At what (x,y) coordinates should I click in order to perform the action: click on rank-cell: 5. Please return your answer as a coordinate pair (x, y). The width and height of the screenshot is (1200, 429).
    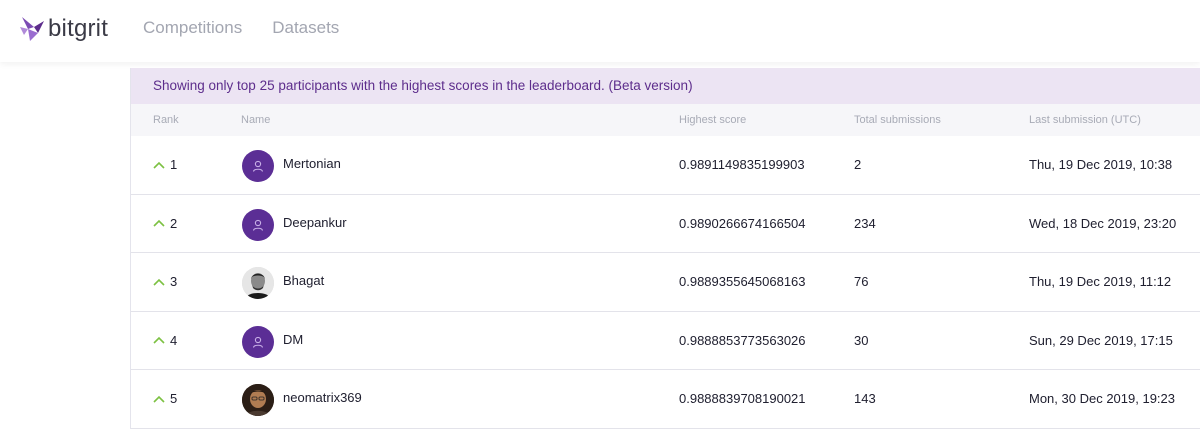
    Looking at the image, I should click on (165, 398).